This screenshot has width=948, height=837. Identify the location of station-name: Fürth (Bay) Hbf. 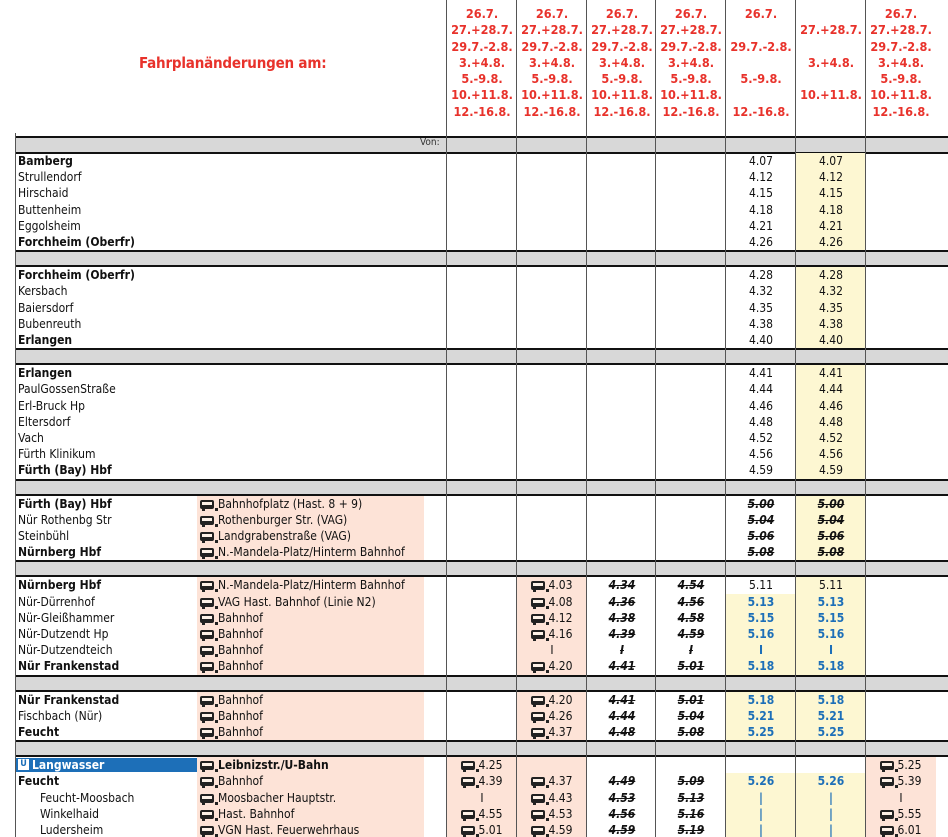
(65, 470).